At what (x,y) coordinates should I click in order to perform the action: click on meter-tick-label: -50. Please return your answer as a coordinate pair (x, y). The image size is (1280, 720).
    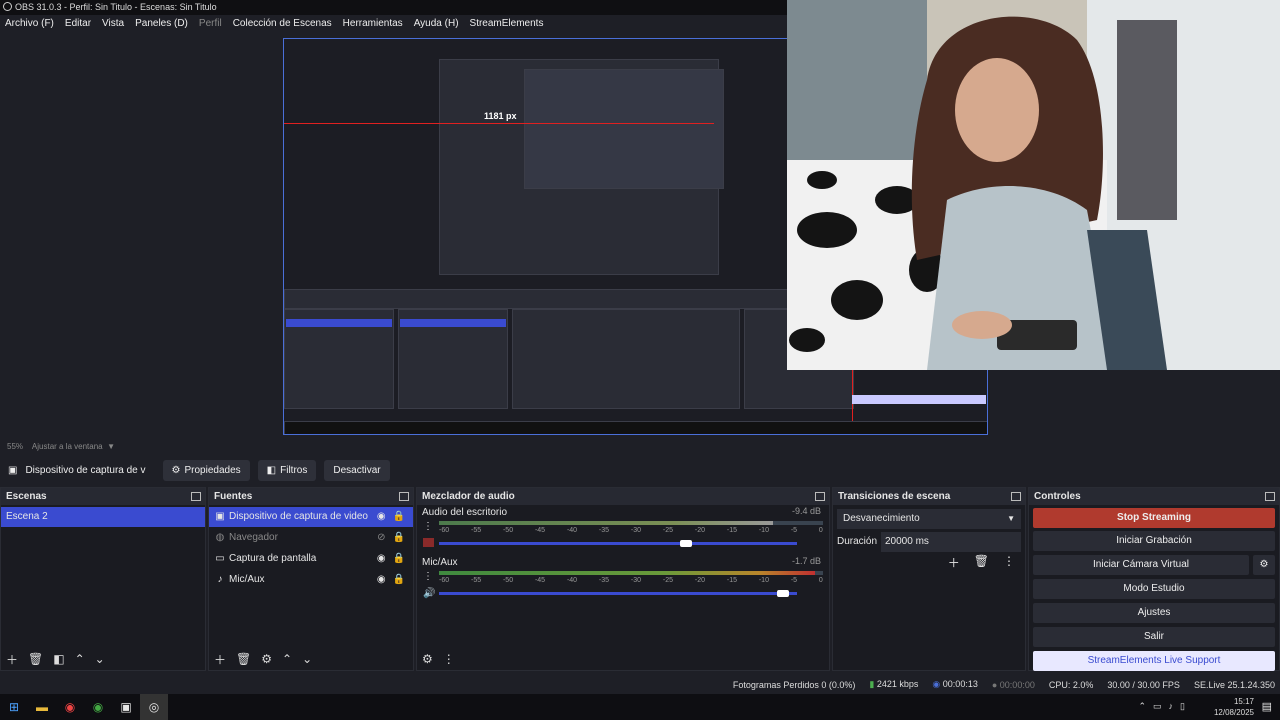
    Looking at the image, I should click on (508, 580).